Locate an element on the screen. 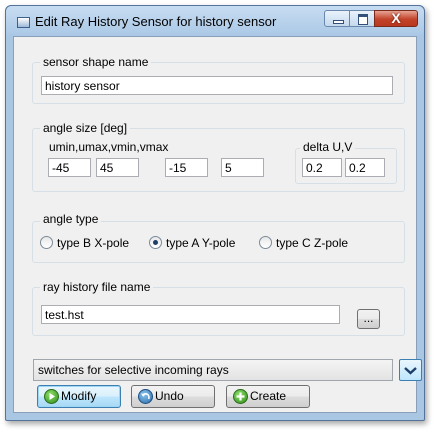  plus-icon is located at coordinates (240, 396).